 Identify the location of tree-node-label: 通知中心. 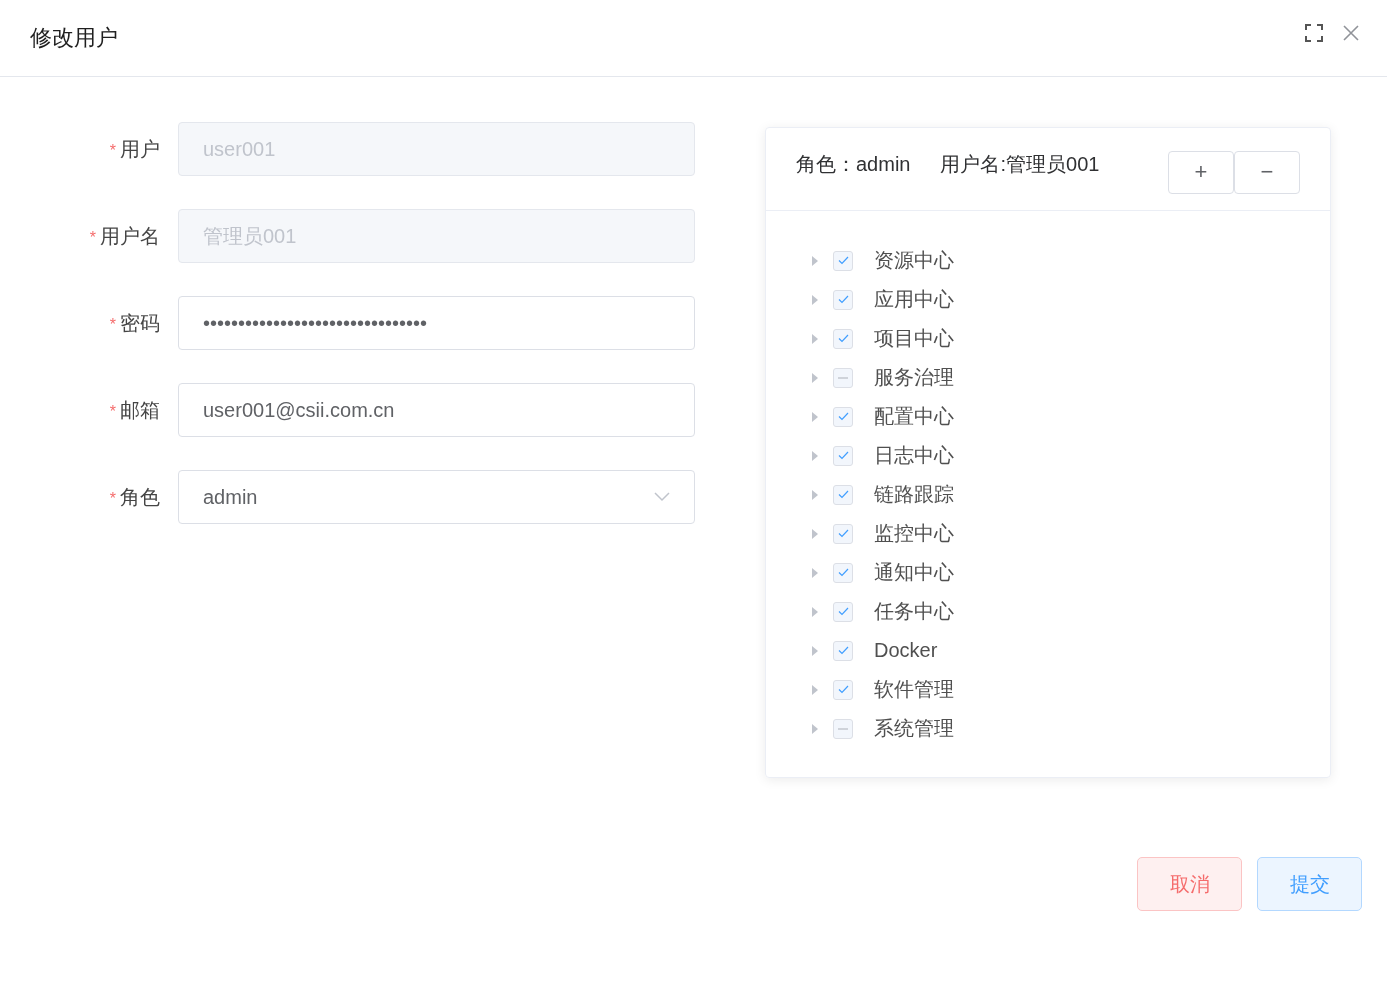
(914, 572).